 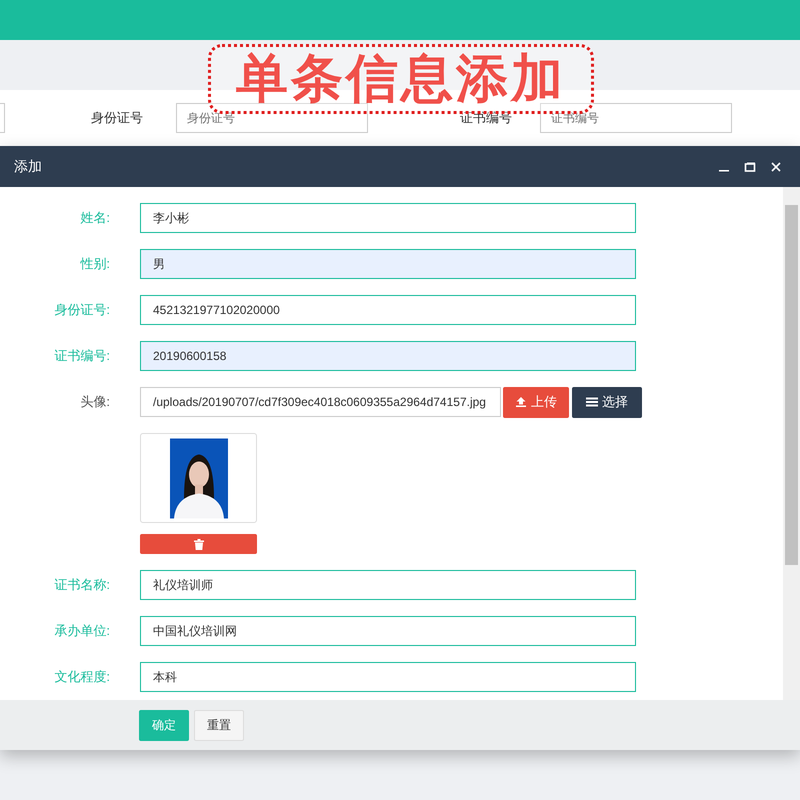 I want to click on field-label: 性别:, so click(x=94, y=264).